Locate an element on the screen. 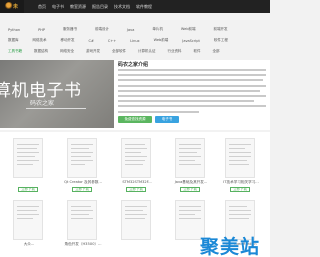 The height and width of the screenshot is (257, 320). top-navbar: 未 首页 电子书 教室资源 报告目录 技术文档 软件教程 is located at coordinates (135, 6).